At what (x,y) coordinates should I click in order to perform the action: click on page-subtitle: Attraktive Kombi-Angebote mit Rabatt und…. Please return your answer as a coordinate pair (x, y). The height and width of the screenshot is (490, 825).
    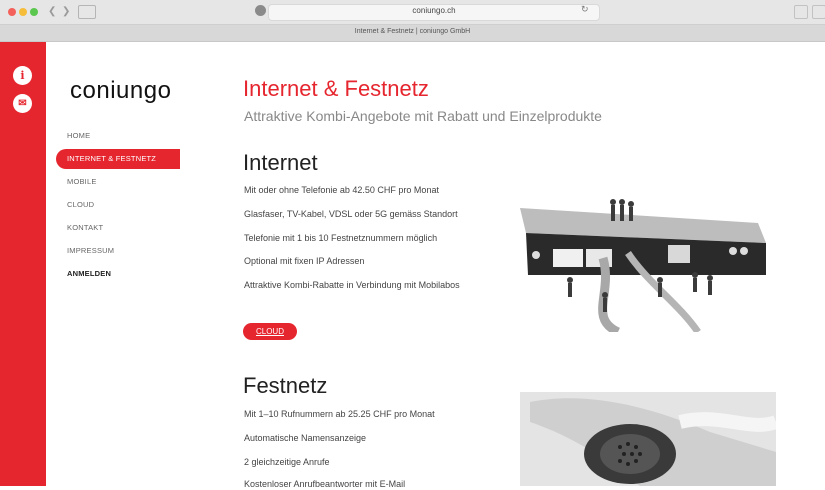
    Looking at the image, I should click on (423, 116).